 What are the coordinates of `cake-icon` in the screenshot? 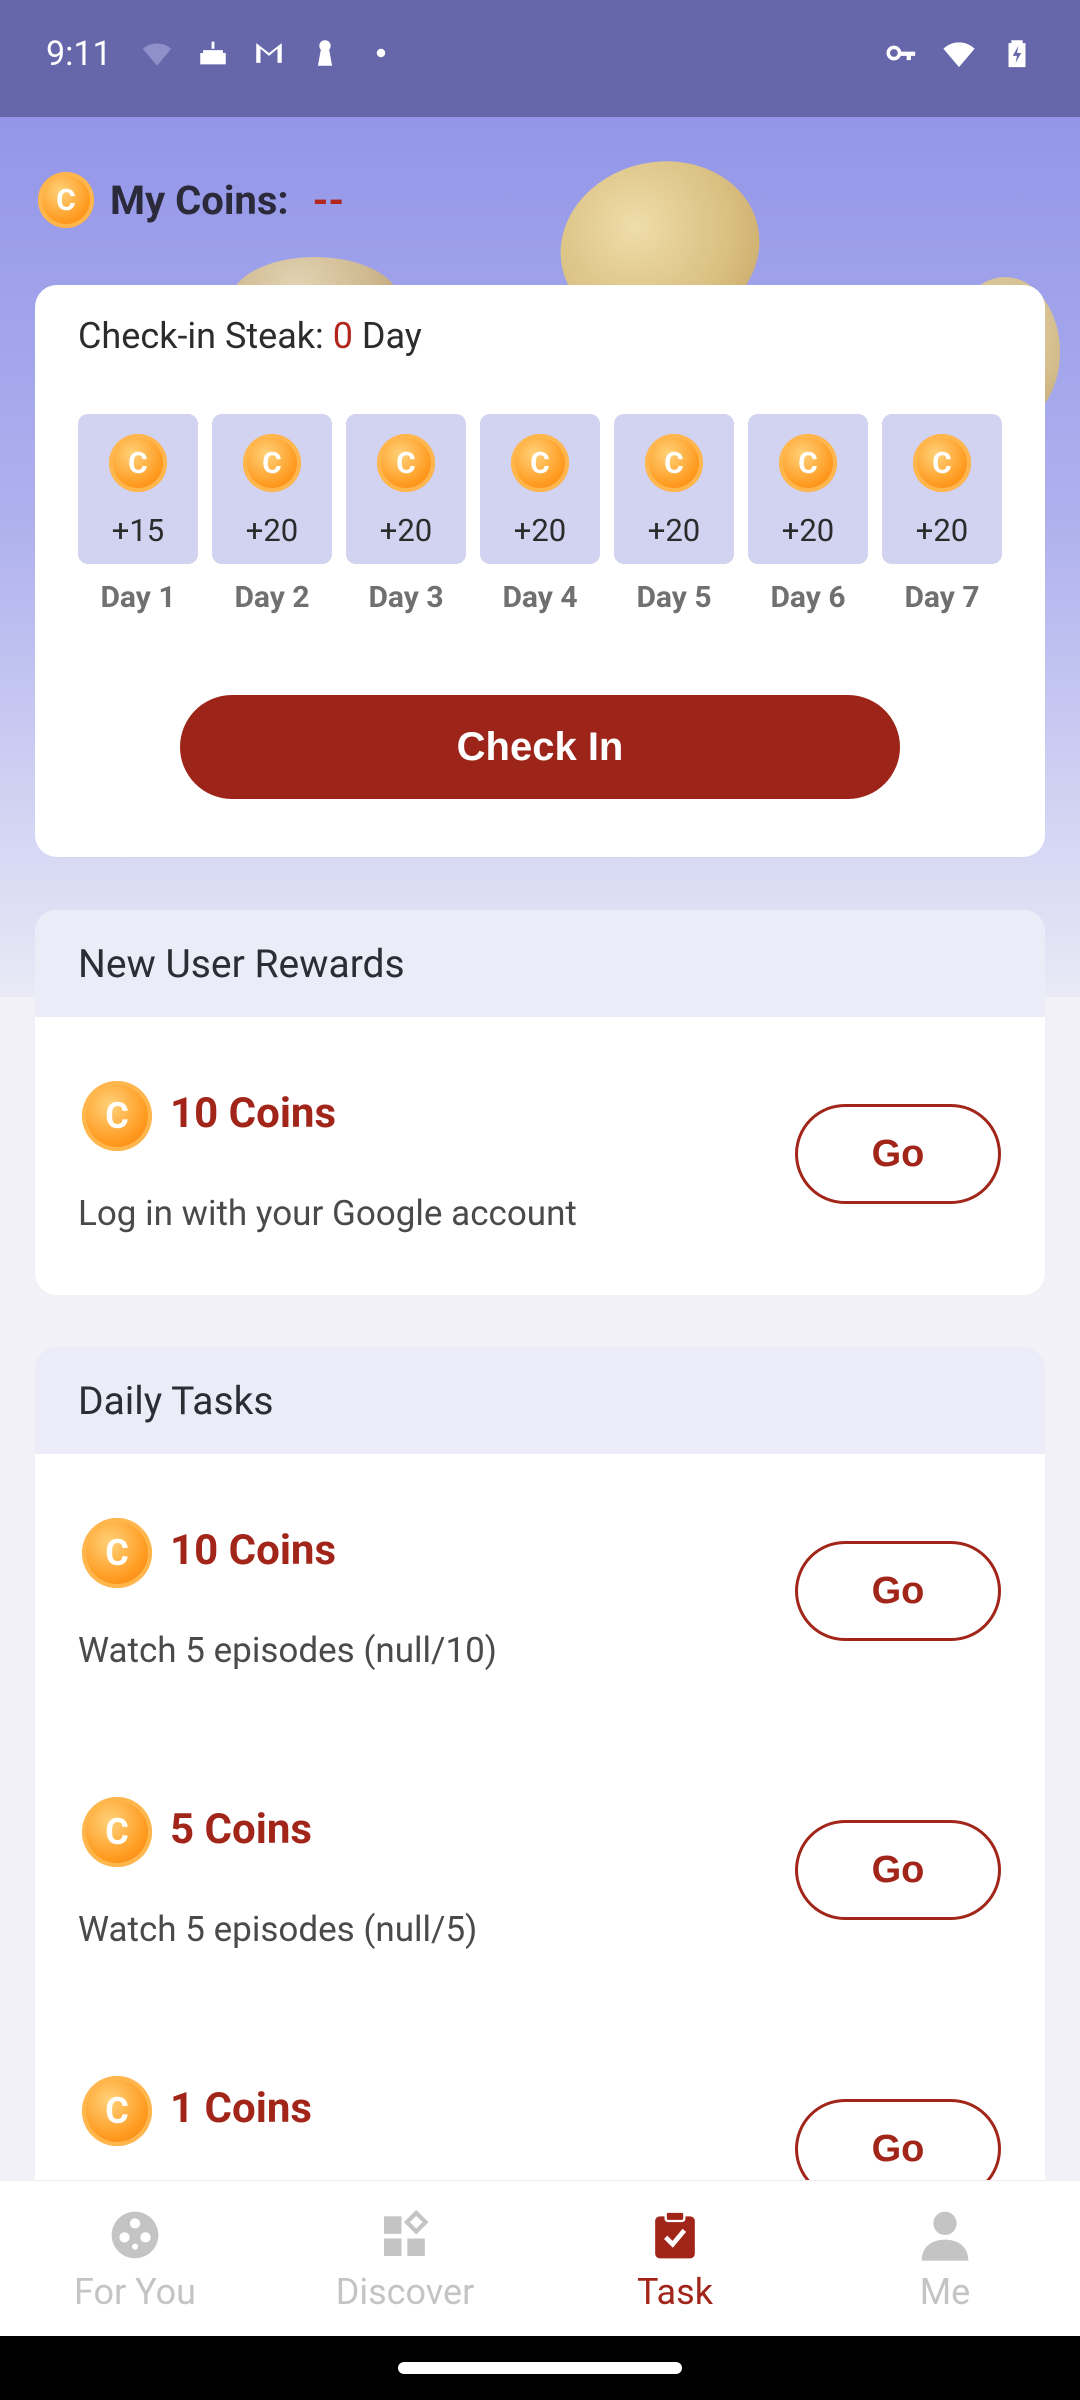 It's located at (213, 53).